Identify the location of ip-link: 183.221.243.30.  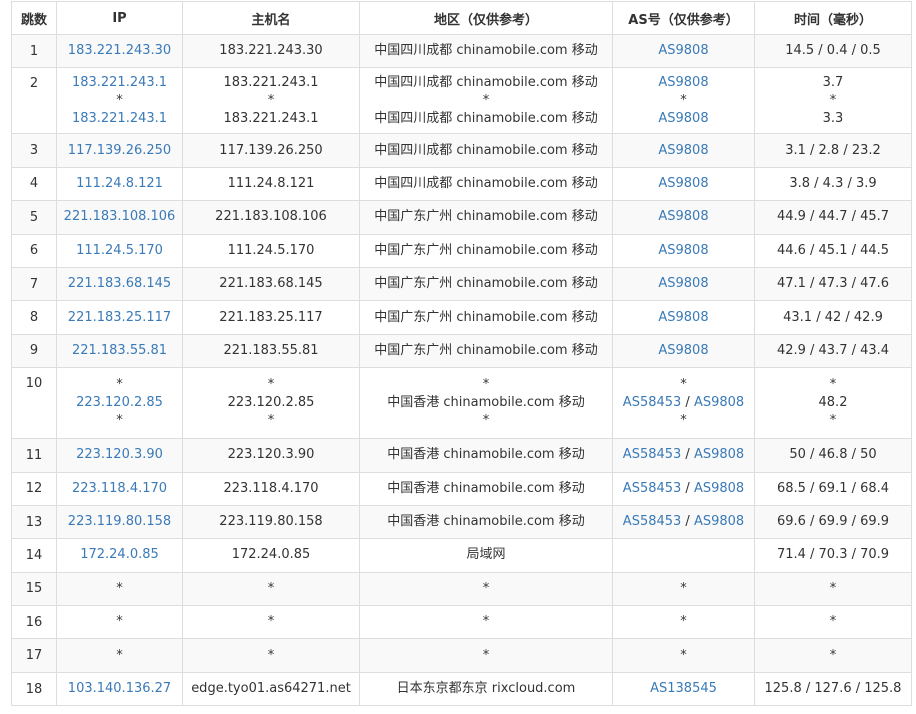
(119, 50).